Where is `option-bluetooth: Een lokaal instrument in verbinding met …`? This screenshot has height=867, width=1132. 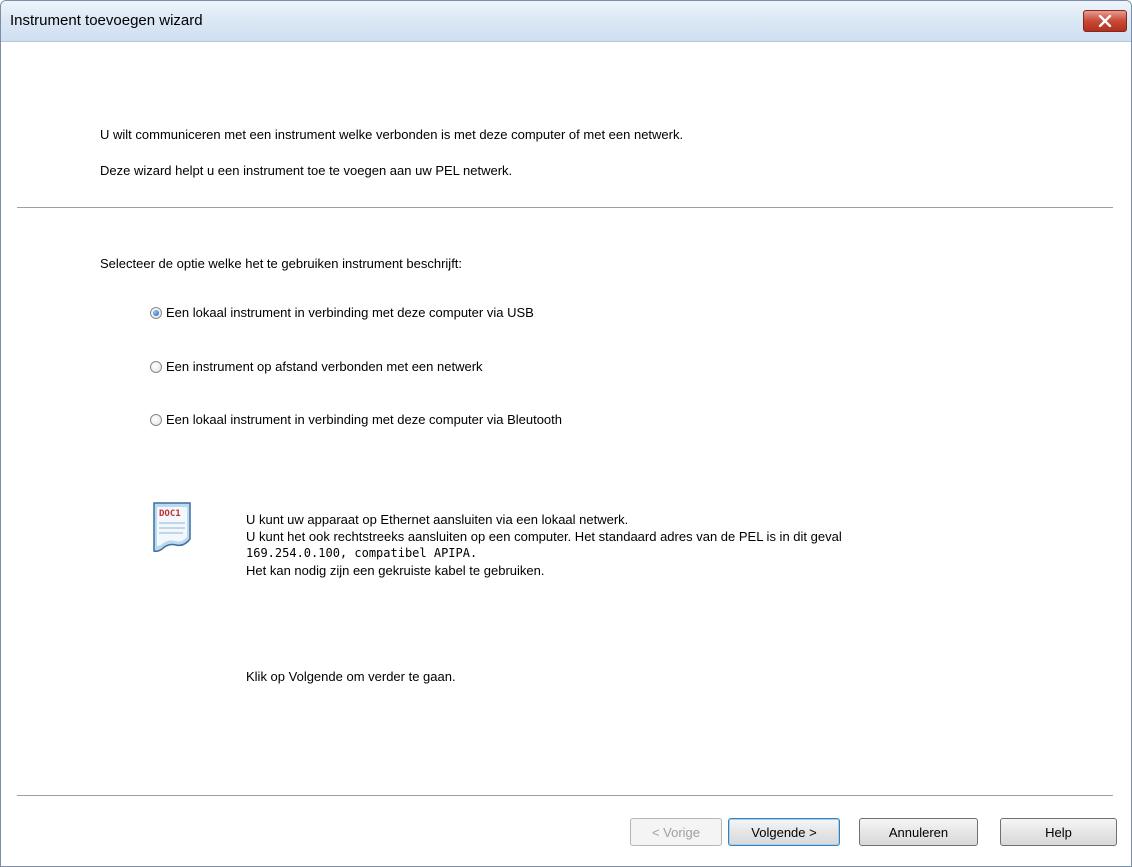
option-bluetooth: Een lokaal instrument in verbinding met … is located at coordinates (356, 419).